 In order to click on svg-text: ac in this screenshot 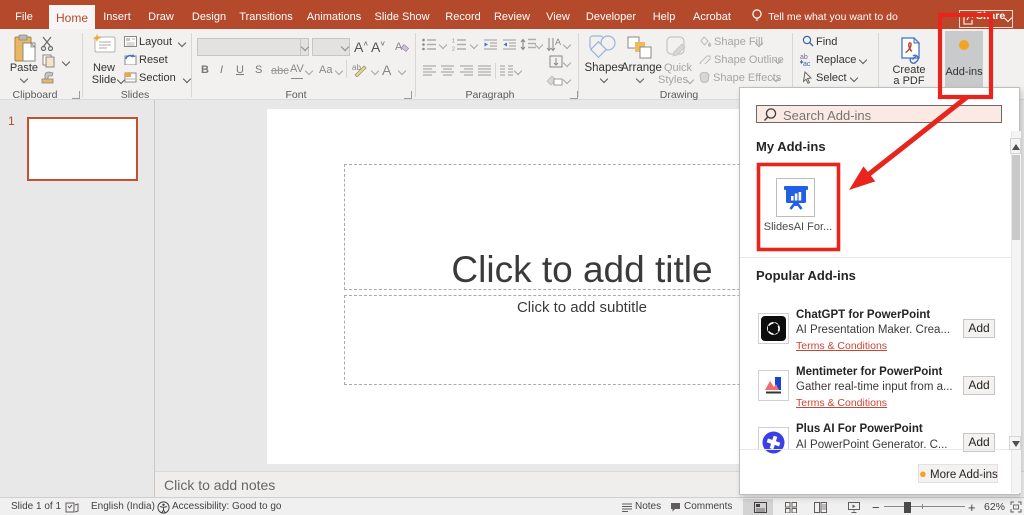, I will do `click(807, 64)`.